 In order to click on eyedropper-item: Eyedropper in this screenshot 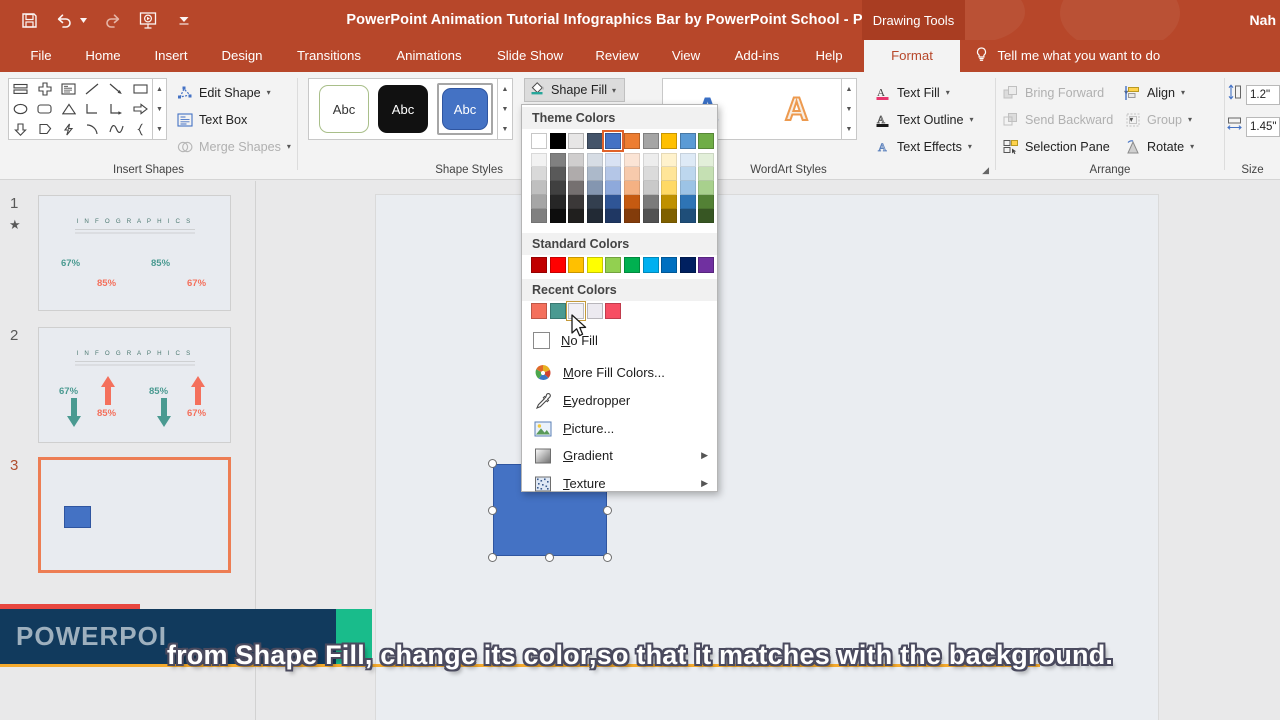, I will do `click(619, 400)`.